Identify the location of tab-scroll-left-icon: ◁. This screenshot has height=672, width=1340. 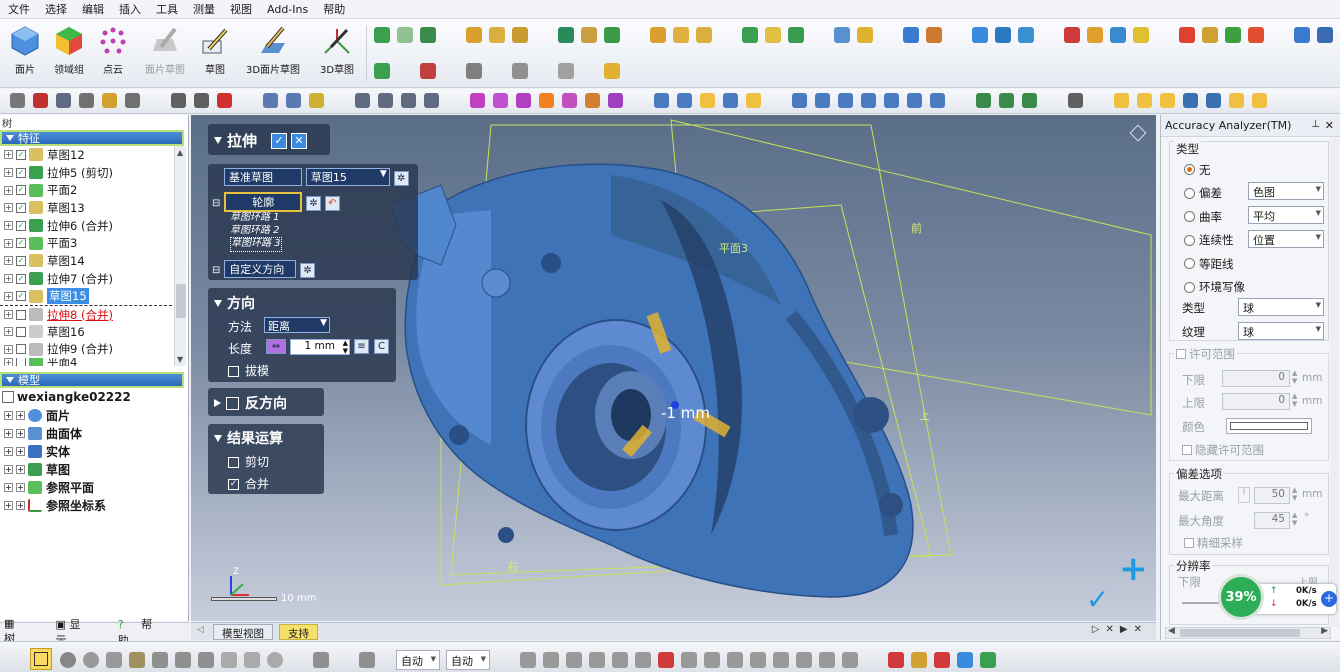
(200, 630).